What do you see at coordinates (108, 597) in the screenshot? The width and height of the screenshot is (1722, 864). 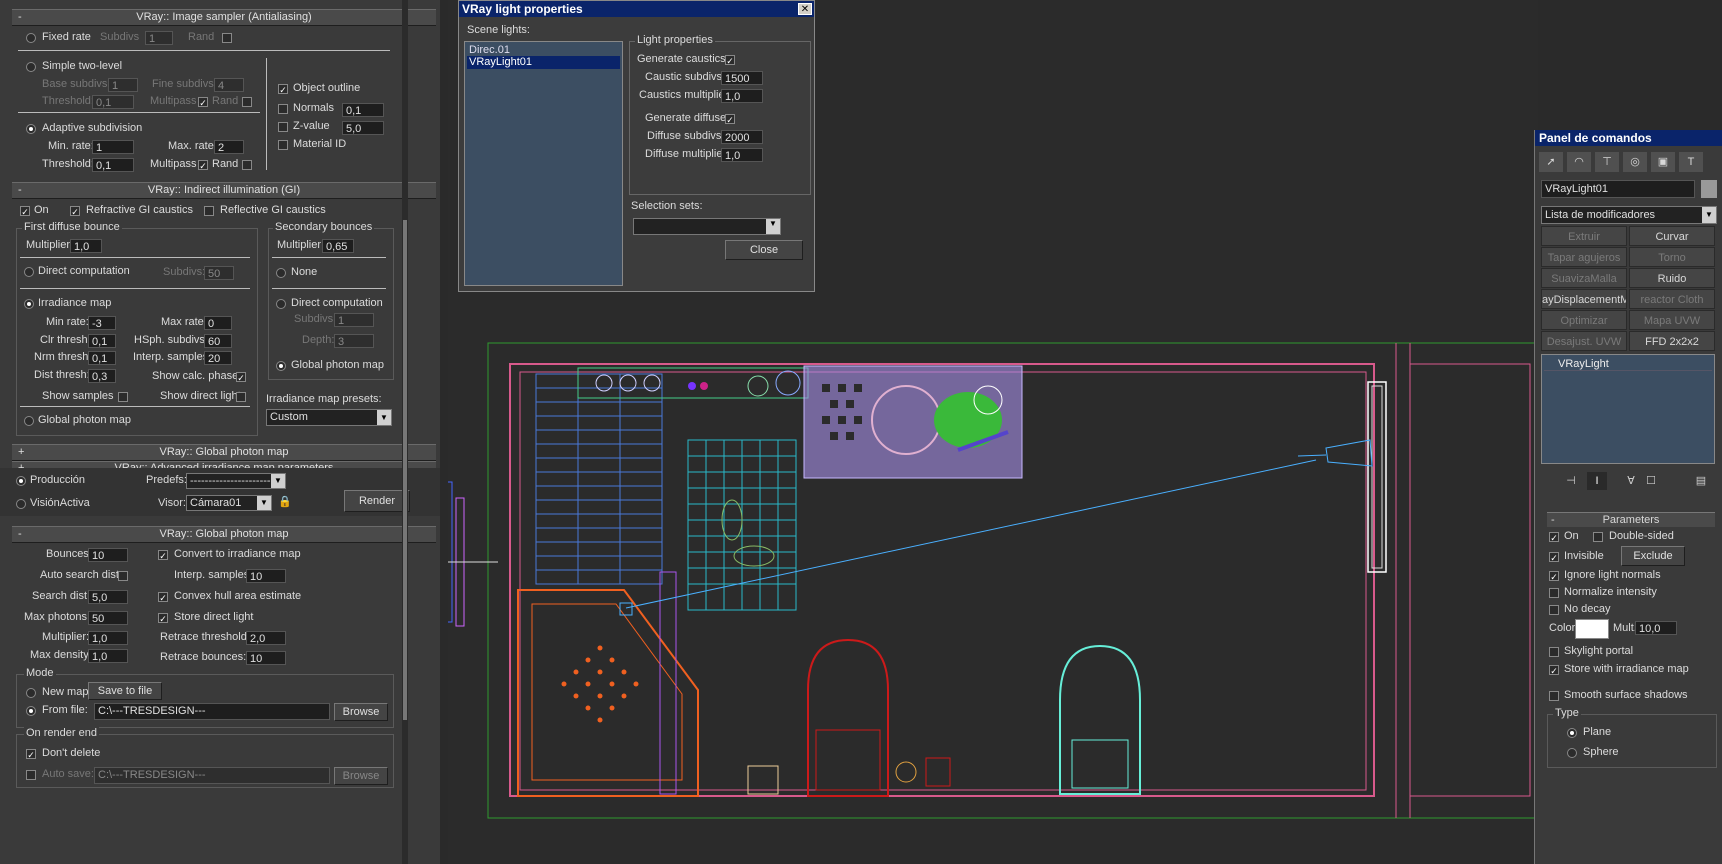 I see `search-dist-spinner: 5,0` at bounding box center [108, 597].